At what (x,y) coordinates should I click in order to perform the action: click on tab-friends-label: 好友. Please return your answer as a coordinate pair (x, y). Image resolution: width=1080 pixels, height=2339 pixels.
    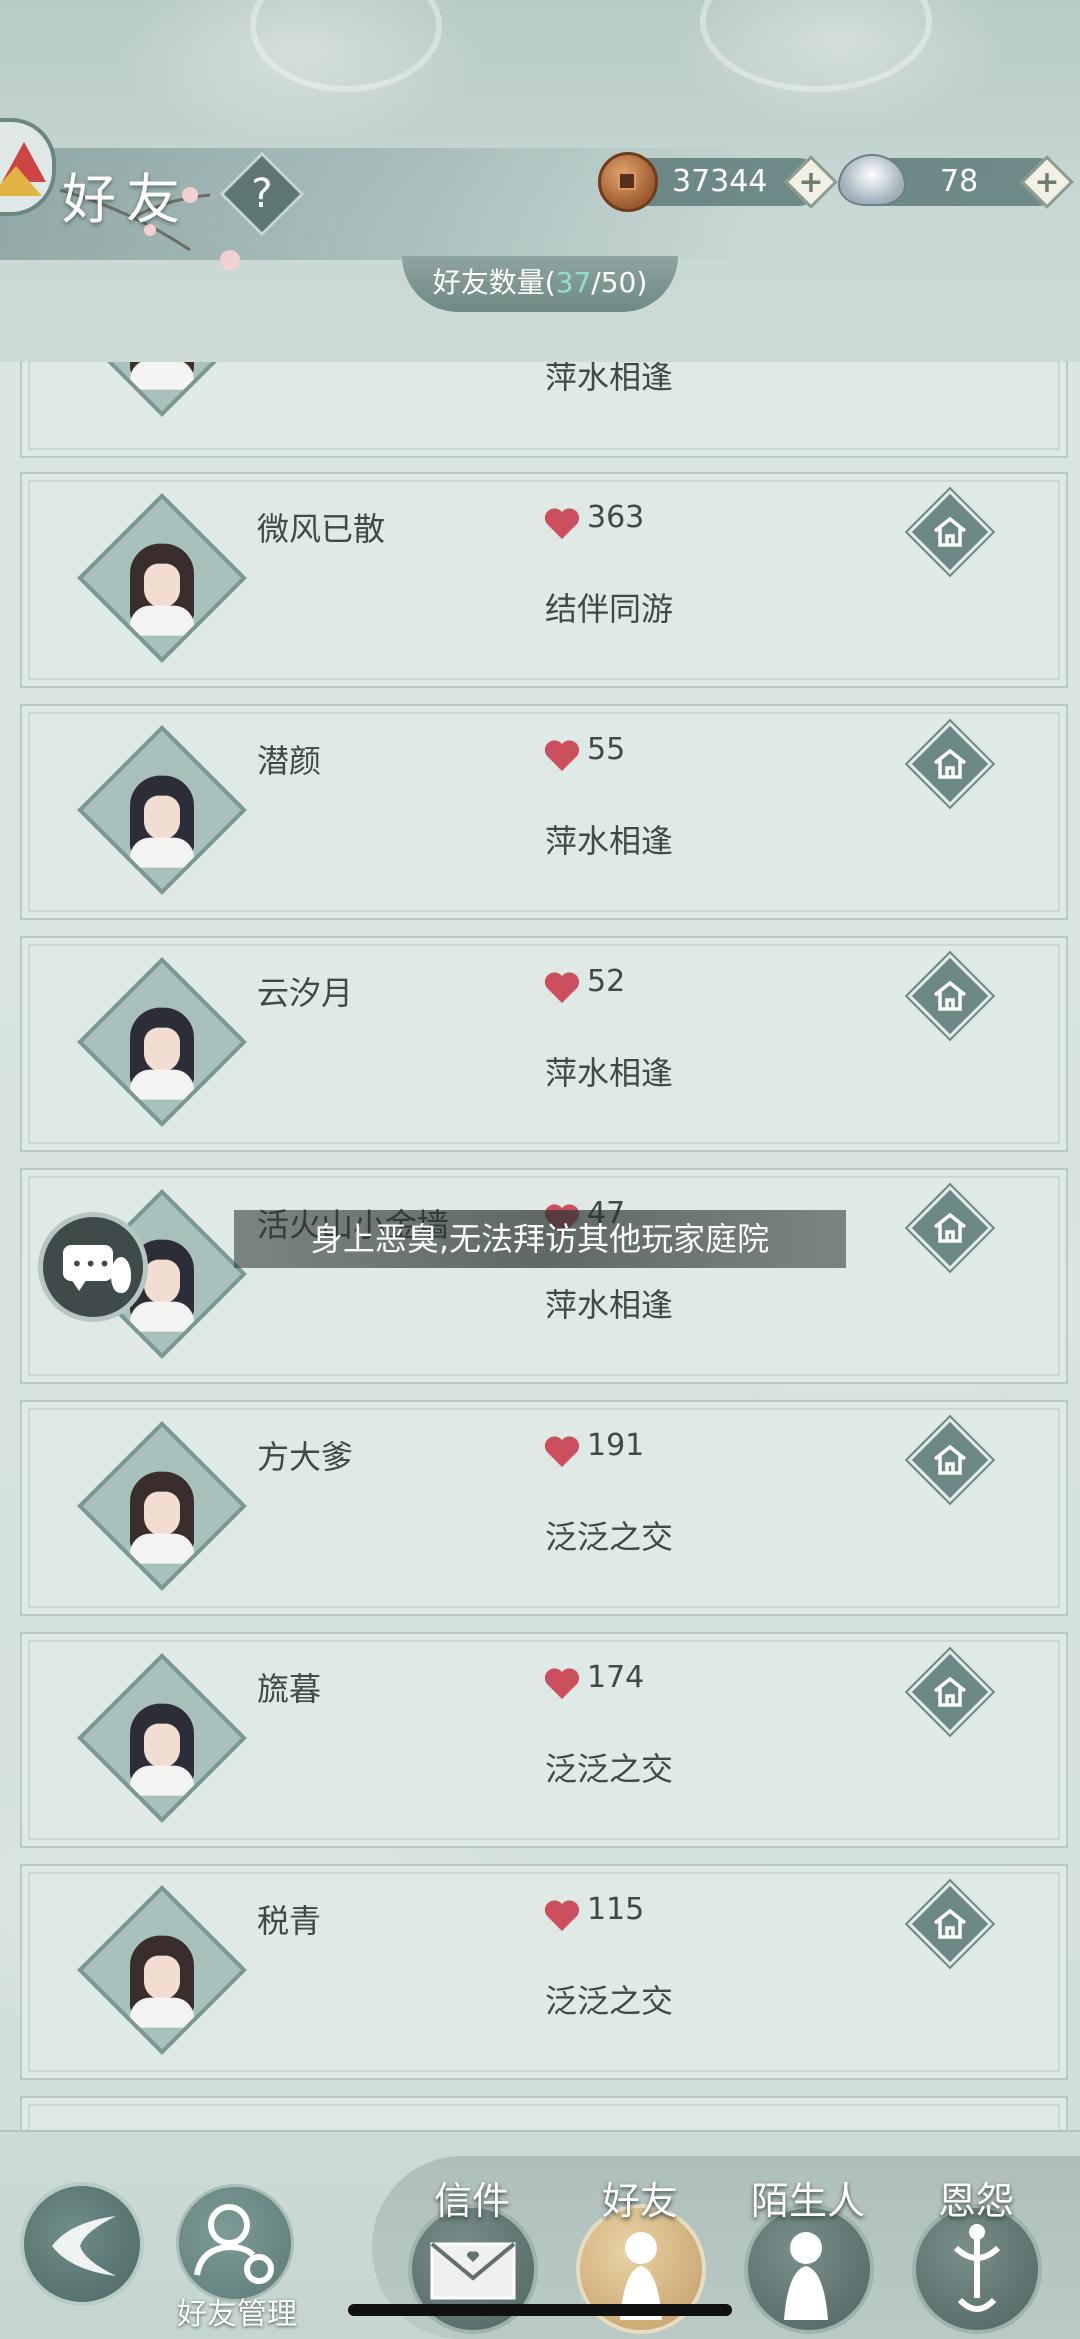
    Looking at the image, I should click on (639, 2201).